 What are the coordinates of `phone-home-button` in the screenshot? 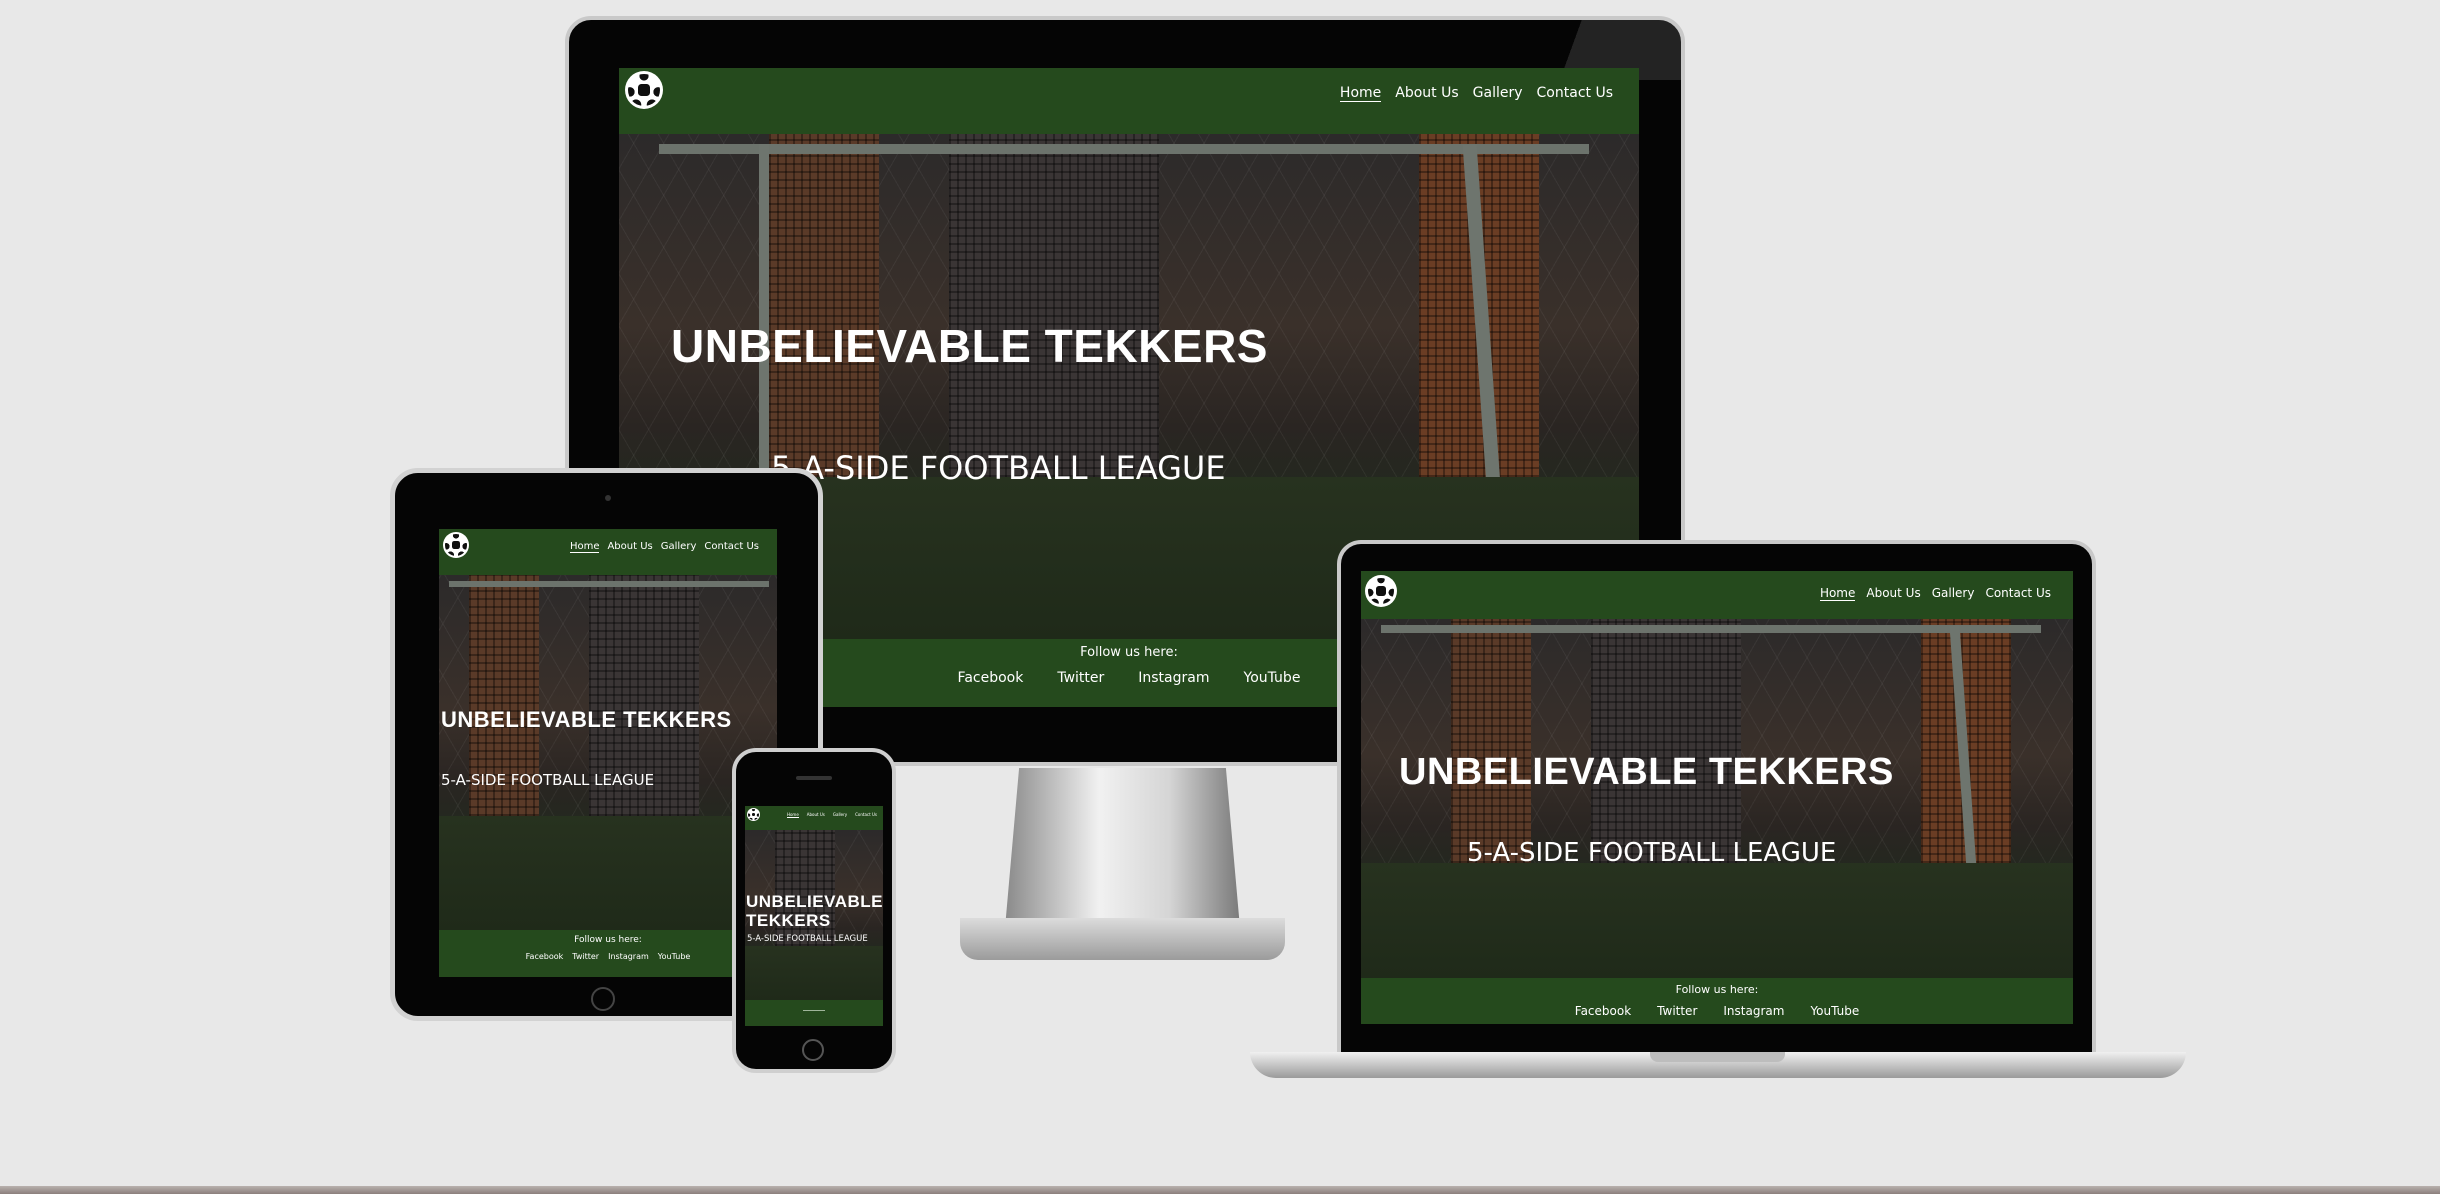 It's located at (813, 1050).